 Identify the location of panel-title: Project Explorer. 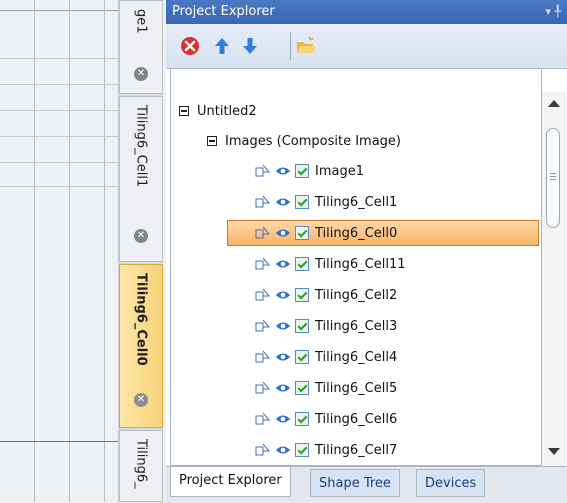
(223, 11).